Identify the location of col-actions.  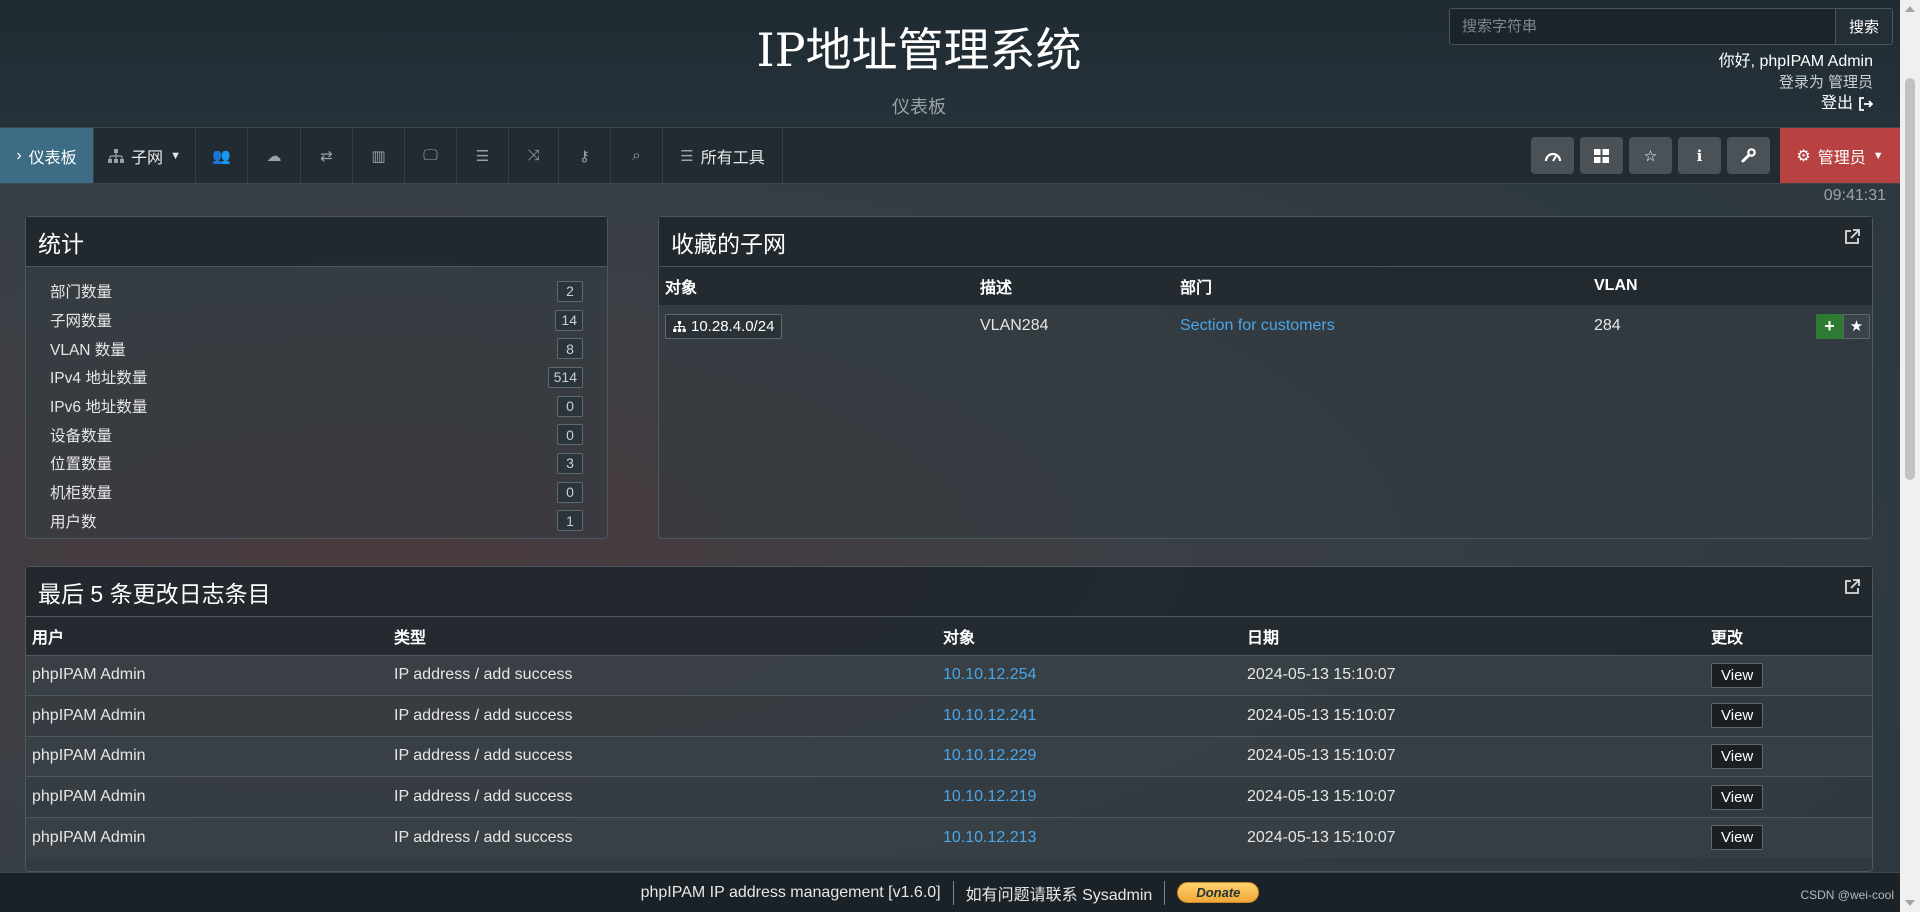
(1830, 286).